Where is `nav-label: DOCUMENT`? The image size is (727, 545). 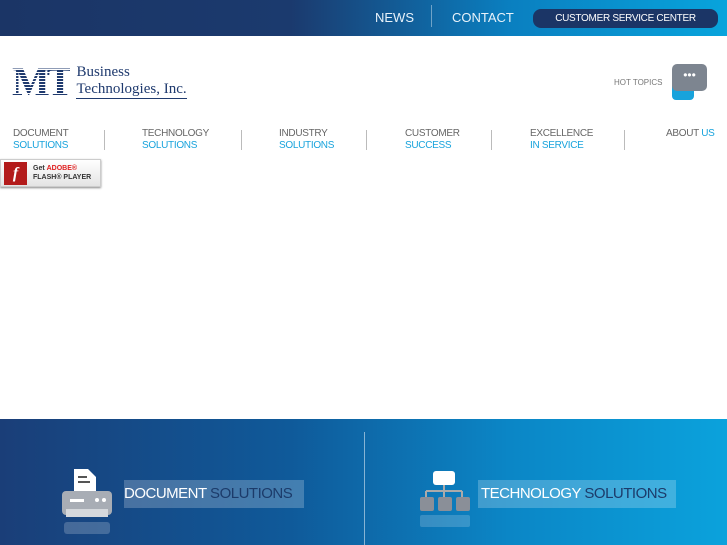
nav-label: DOCUMENT is located at coordinates (41, 133).